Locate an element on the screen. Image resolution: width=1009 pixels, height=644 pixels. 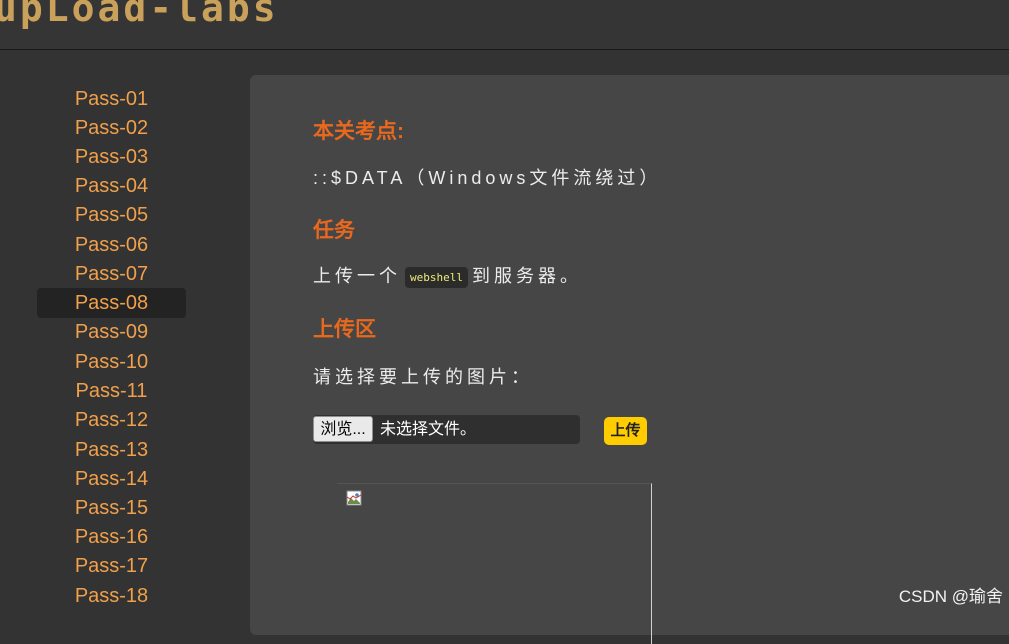
sidebar-item-pass-12: Pass-12 is located at coordinates (111, 420).